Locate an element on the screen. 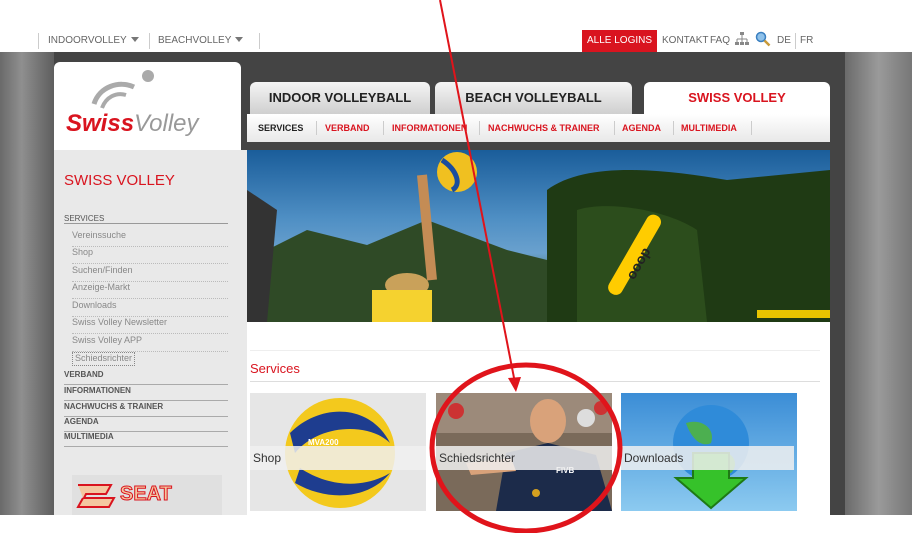  downloads-tile: Downloads is located at coordinates (709, 452).